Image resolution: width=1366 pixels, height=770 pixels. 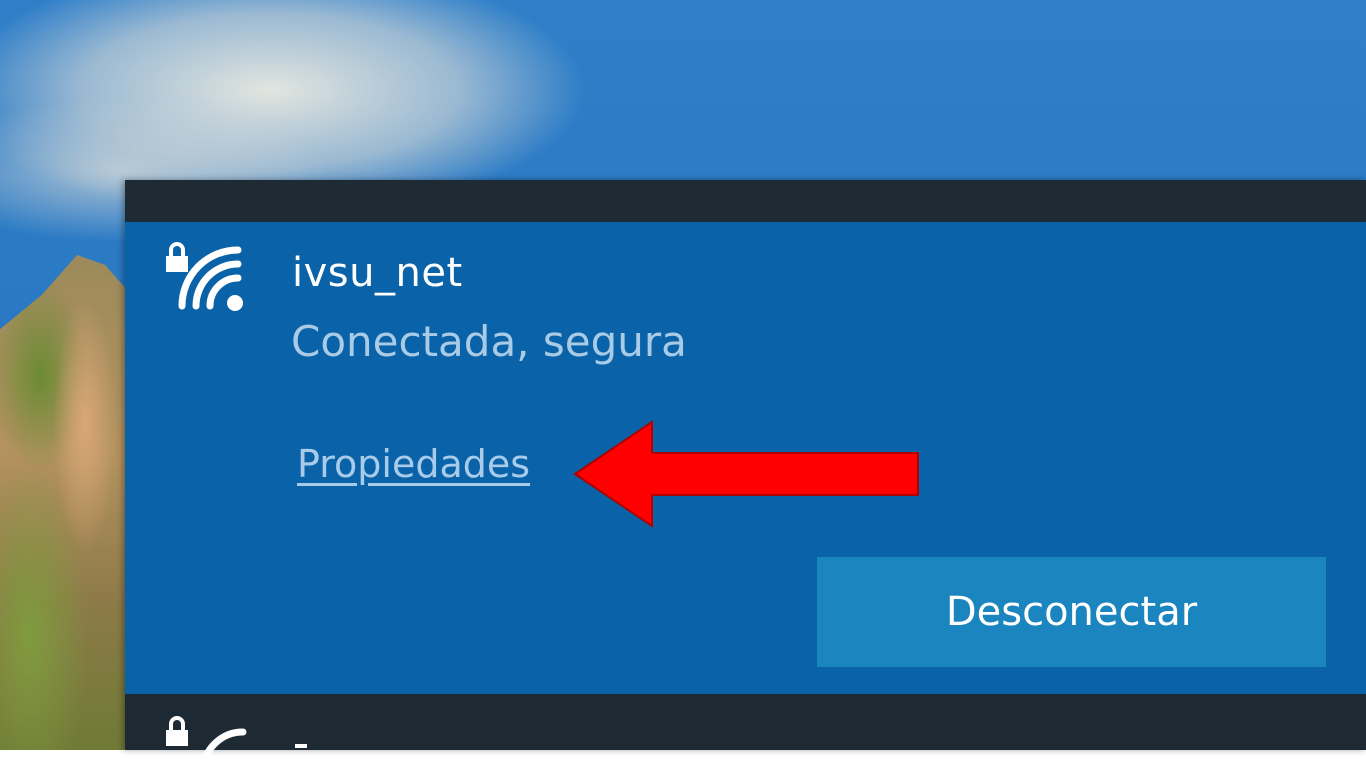 I want to click on network-name: ivsu_net, so click(x=377, y=273).